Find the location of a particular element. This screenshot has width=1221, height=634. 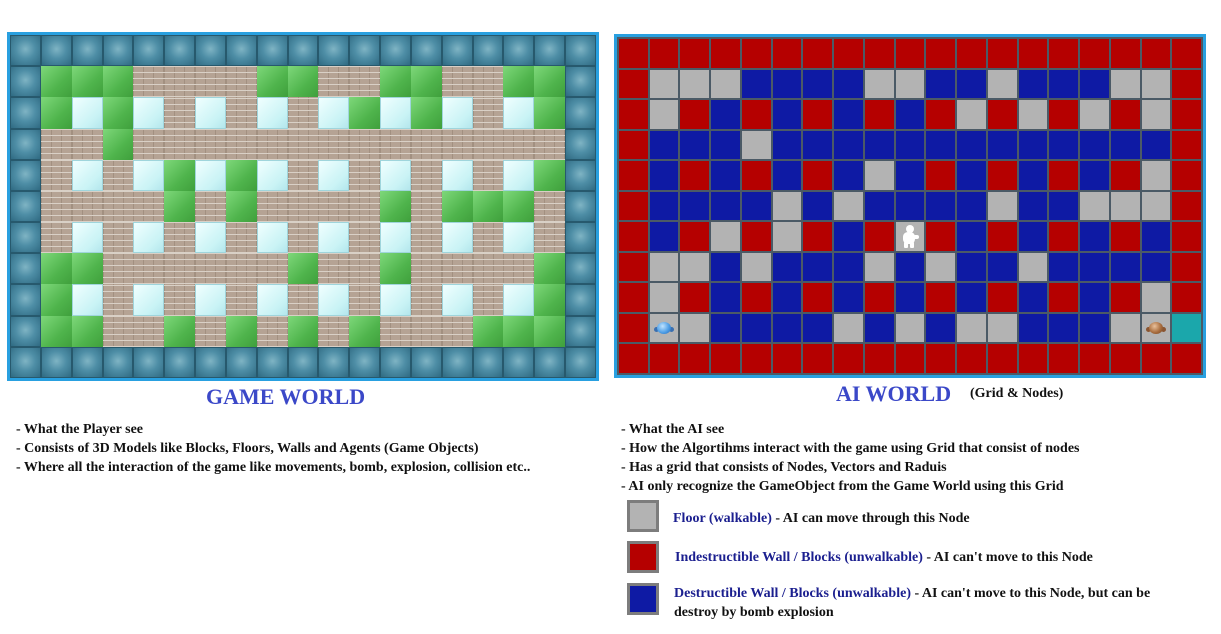

game-world-bullet: - What the Player see is located at coordinates (80, 429).